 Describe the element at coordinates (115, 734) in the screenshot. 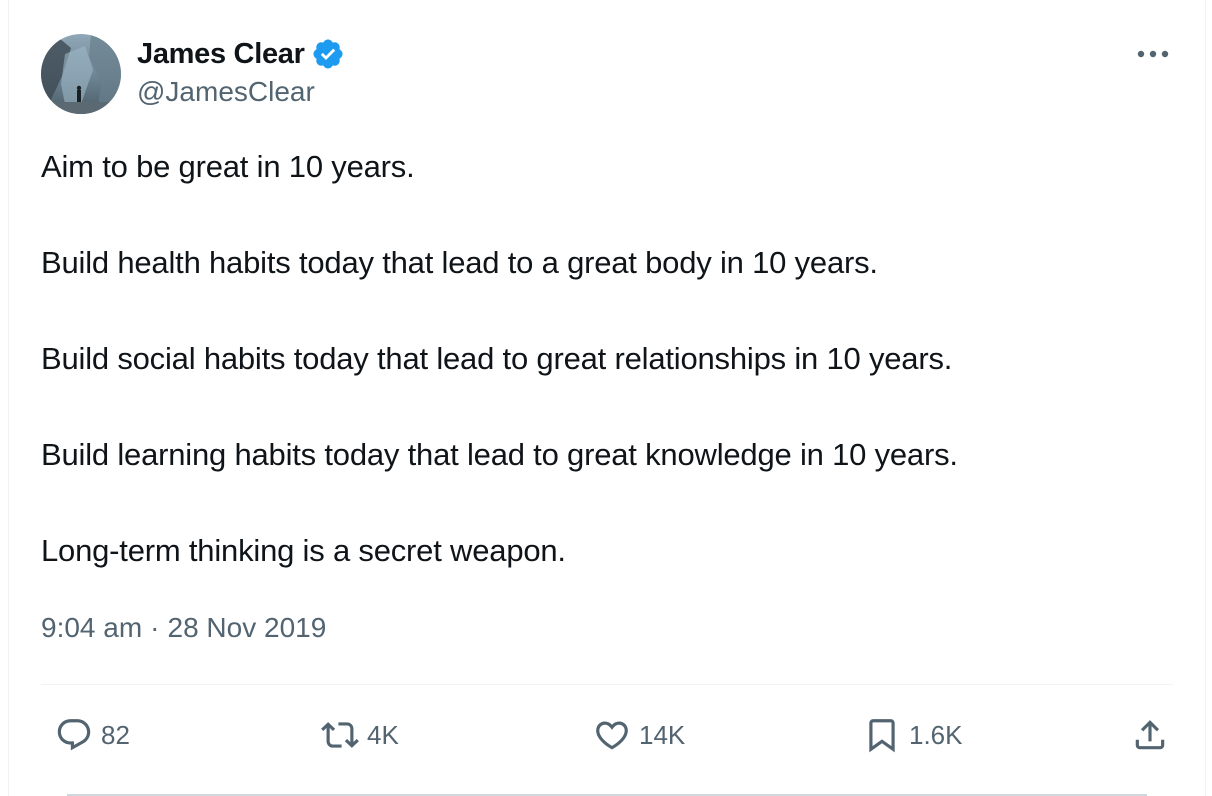

I see `reply-count: 82` at that location.